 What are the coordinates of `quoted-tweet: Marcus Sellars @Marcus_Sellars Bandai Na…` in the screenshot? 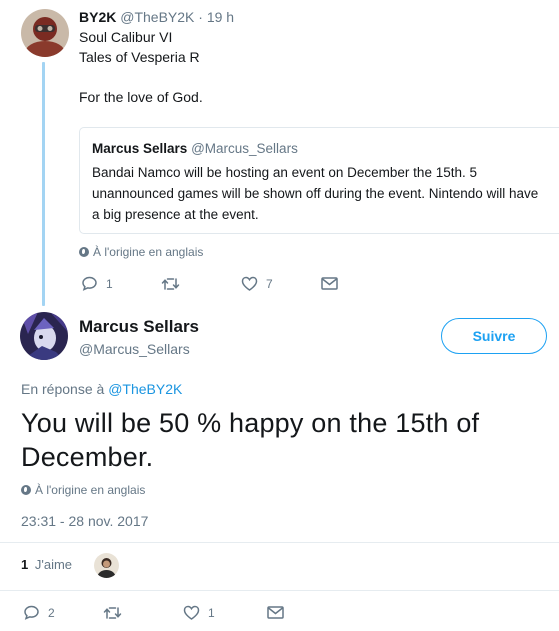 It's located at (319, 180).